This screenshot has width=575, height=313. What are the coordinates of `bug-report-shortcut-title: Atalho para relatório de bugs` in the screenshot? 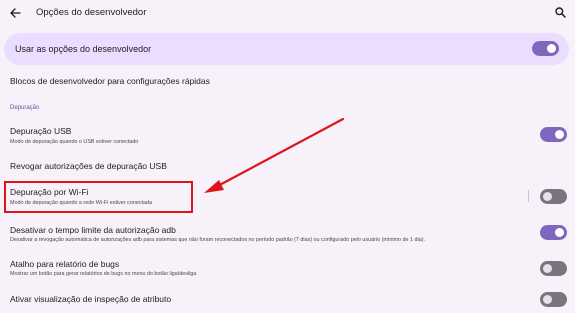 It's located at (64, 264).